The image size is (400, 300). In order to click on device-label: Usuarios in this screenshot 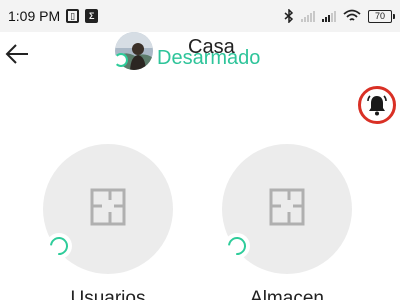, I will do `click(108, 294)`.